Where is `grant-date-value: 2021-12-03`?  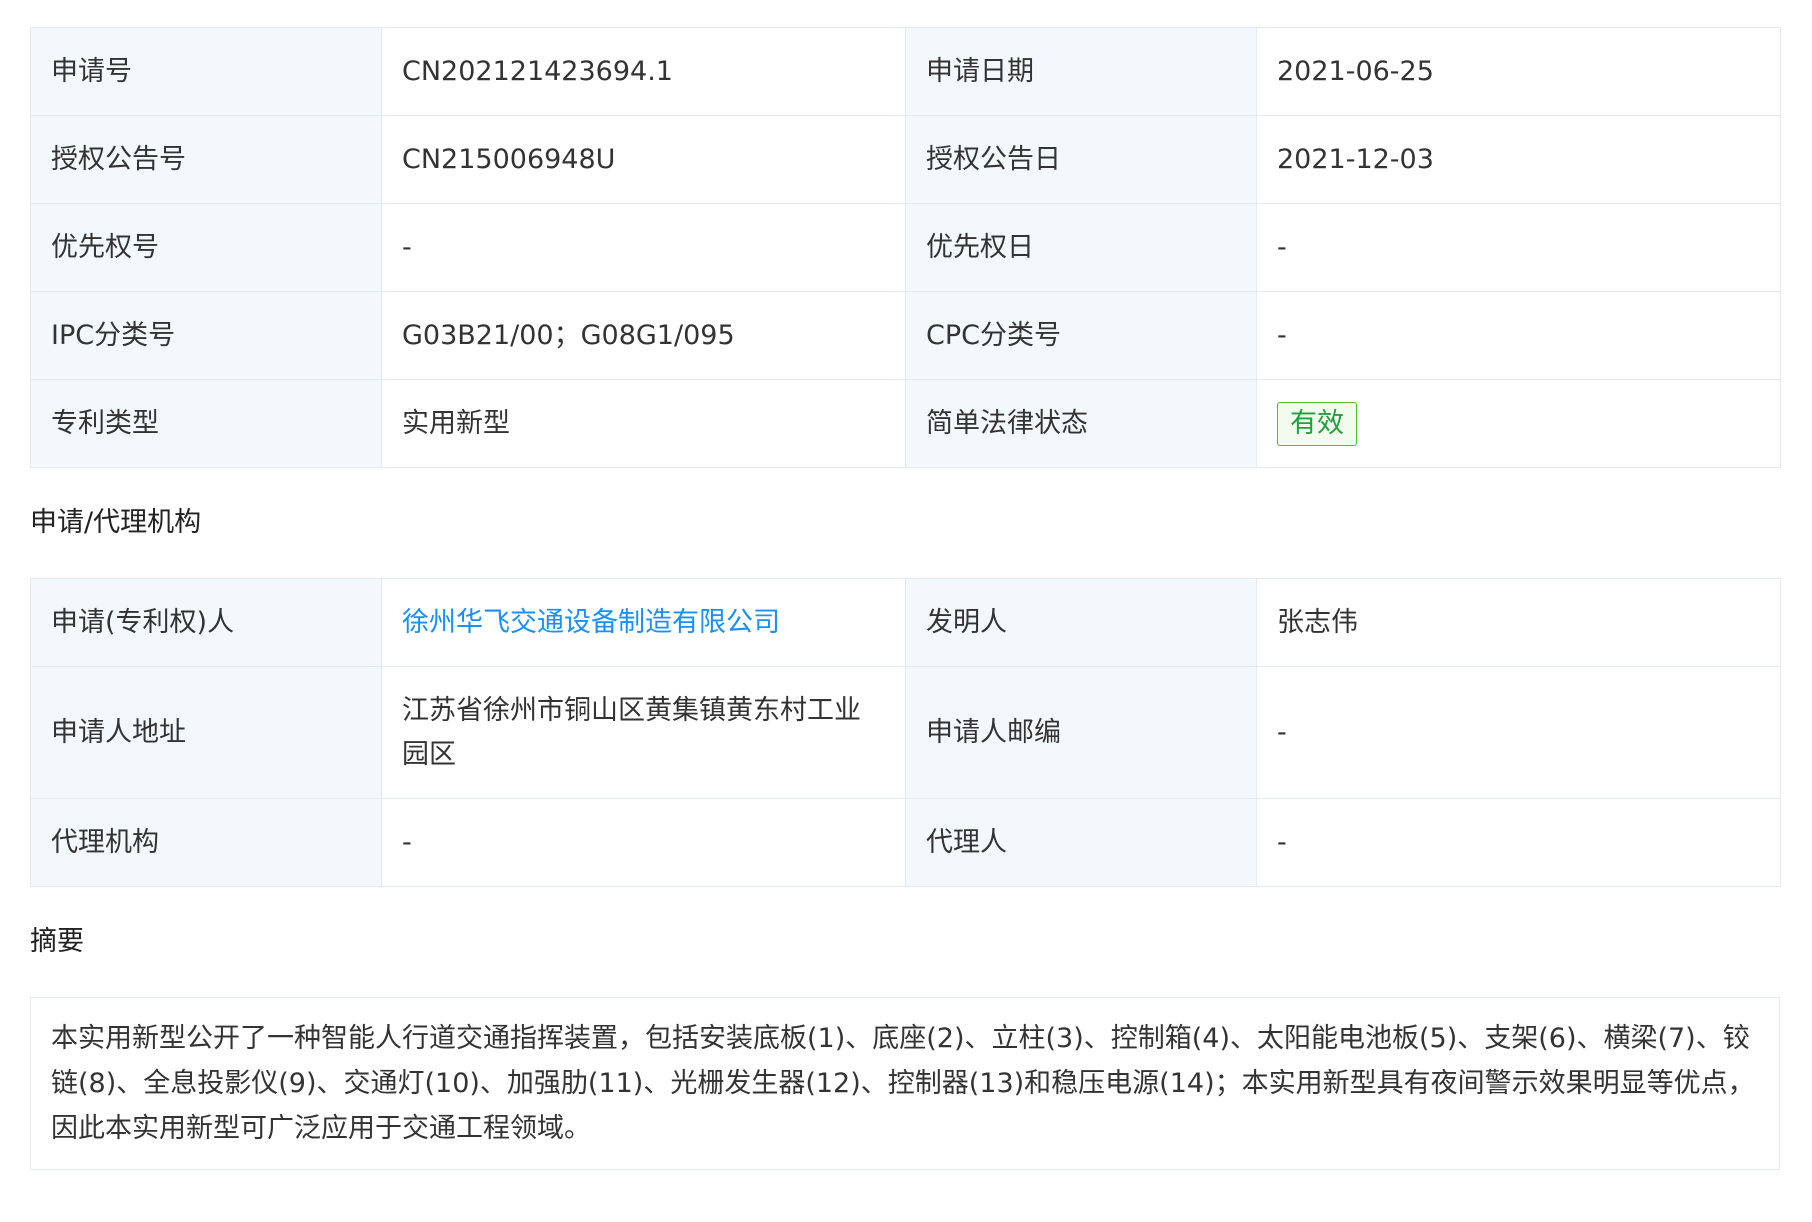
grant-date-value: 2021-12-03 is located at coordinates (1518, 159).